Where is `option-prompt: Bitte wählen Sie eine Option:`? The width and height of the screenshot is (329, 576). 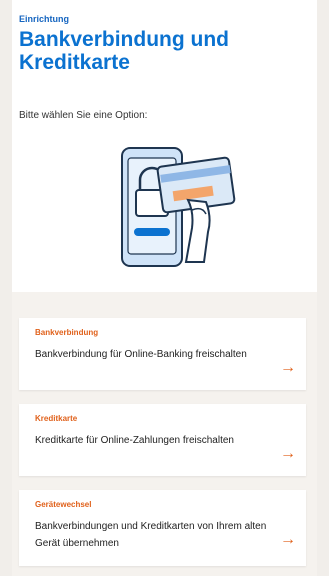
option-prompt: Bitte wählen Sie eine Option: is located at coordinates (83, 115).